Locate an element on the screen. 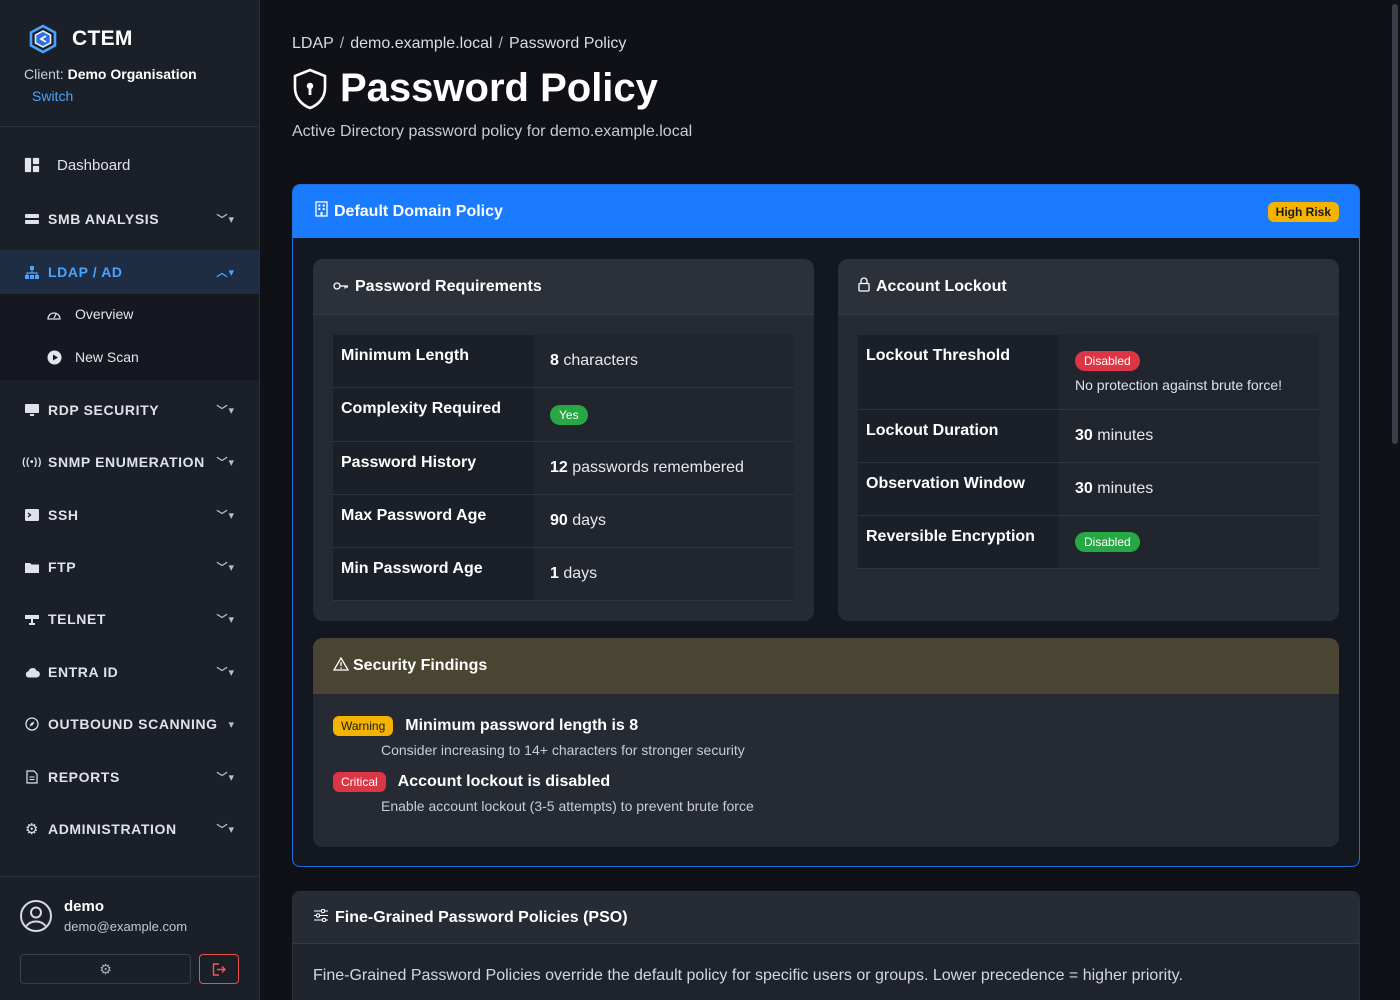  switch-client-link: Switch is located at coordinates (52, 96).